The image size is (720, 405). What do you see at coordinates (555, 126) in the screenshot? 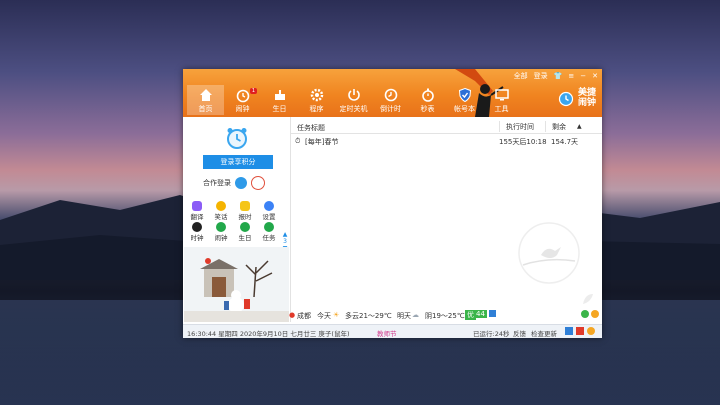
I see `col-remain: 剩余` at bounding box center [555, 126].